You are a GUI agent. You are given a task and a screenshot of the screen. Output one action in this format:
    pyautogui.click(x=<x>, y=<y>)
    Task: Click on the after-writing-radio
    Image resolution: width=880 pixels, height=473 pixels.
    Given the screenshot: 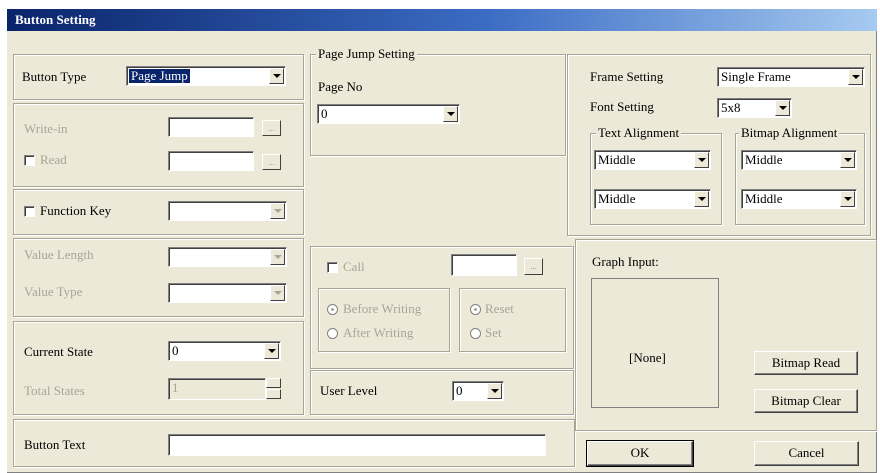 What is the action you would take?
    pyautogui.click(x=332, y=333)
    